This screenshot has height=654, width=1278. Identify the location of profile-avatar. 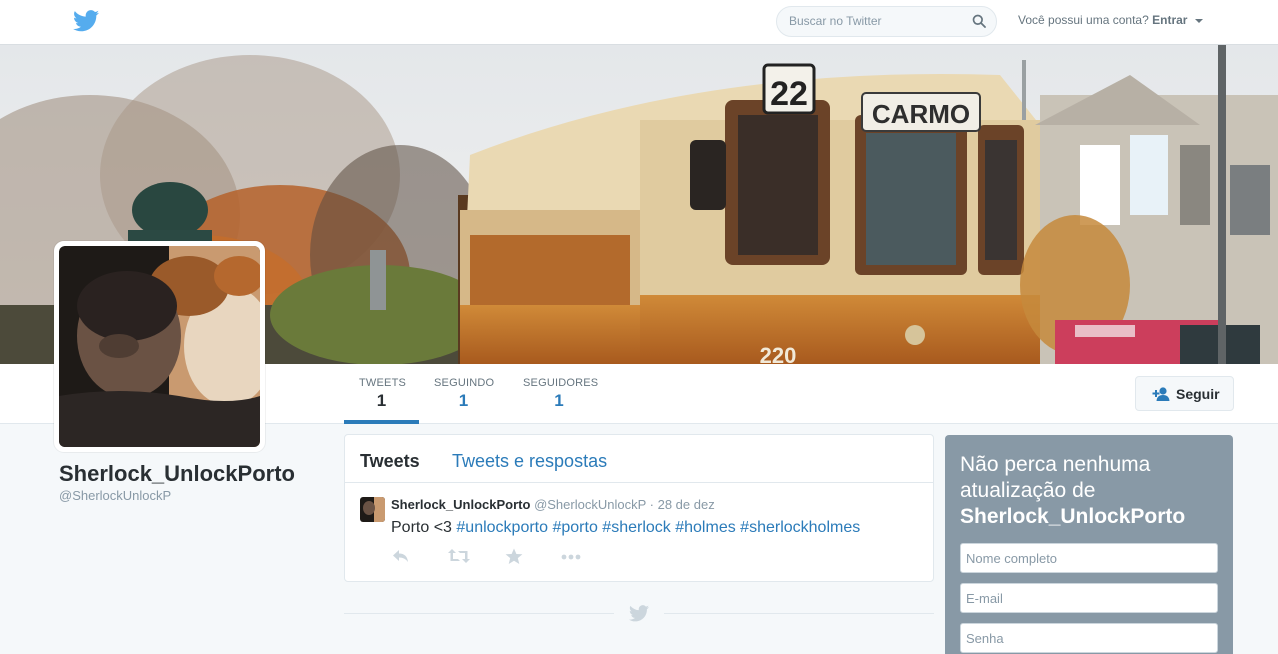
(159, 346).